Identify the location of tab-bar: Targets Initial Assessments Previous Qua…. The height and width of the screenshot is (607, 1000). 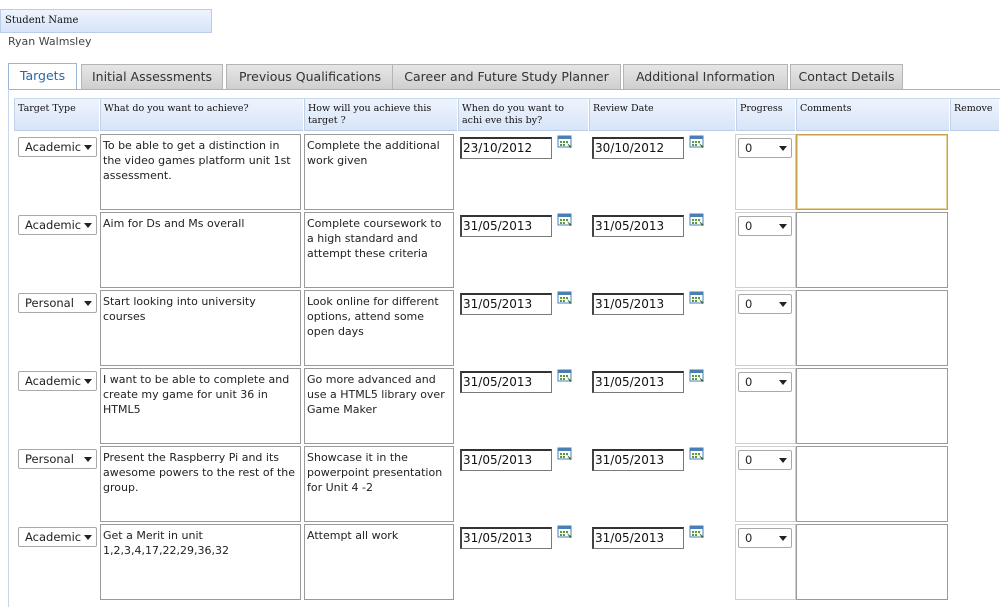
(503, 76).